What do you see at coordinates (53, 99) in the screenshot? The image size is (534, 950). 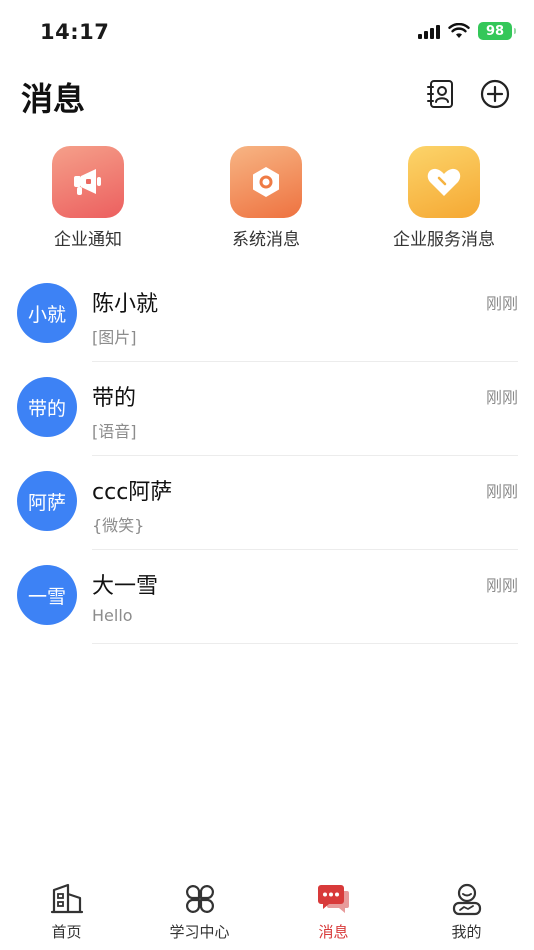 I see `page-title: 消息` at bounding box center [53, 99].